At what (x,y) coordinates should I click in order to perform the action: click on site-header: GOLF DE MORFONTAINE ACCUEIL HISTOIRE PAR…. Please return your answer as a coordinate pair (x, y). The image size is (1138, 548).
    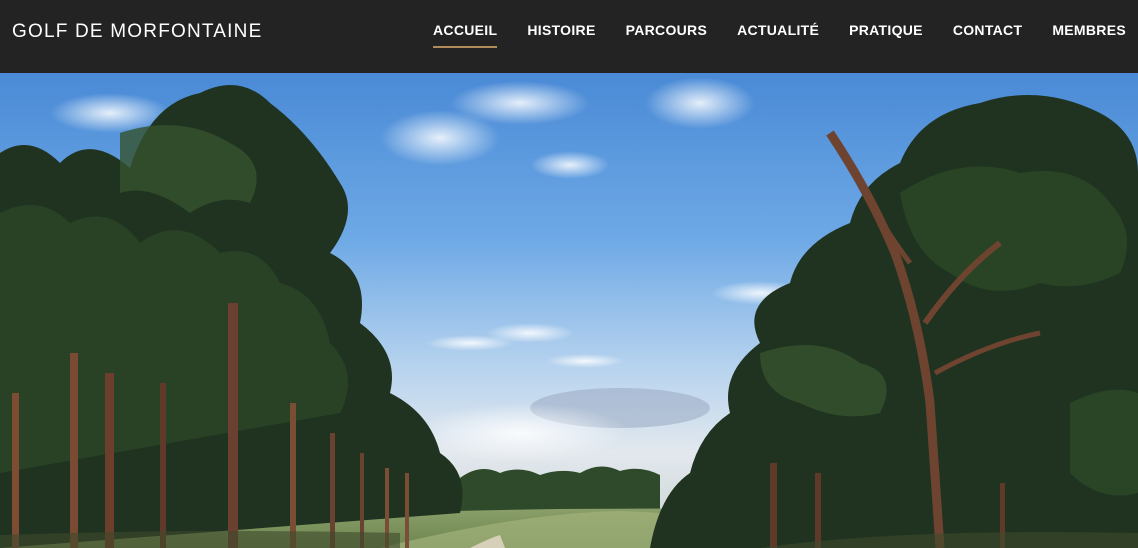
    Looking at the image, I should click on (569, 36).